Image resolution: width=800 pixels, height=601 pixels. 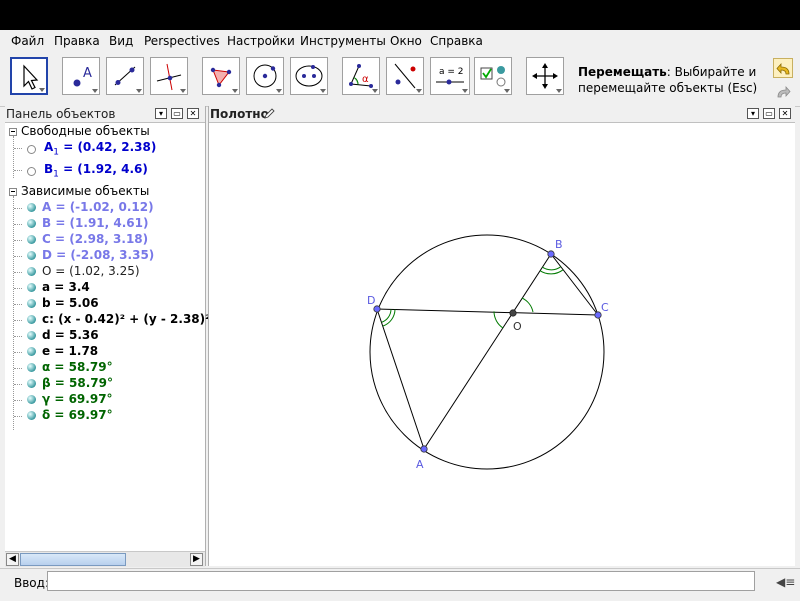 I want to click on redo-icon, so click(x=784, y=91).